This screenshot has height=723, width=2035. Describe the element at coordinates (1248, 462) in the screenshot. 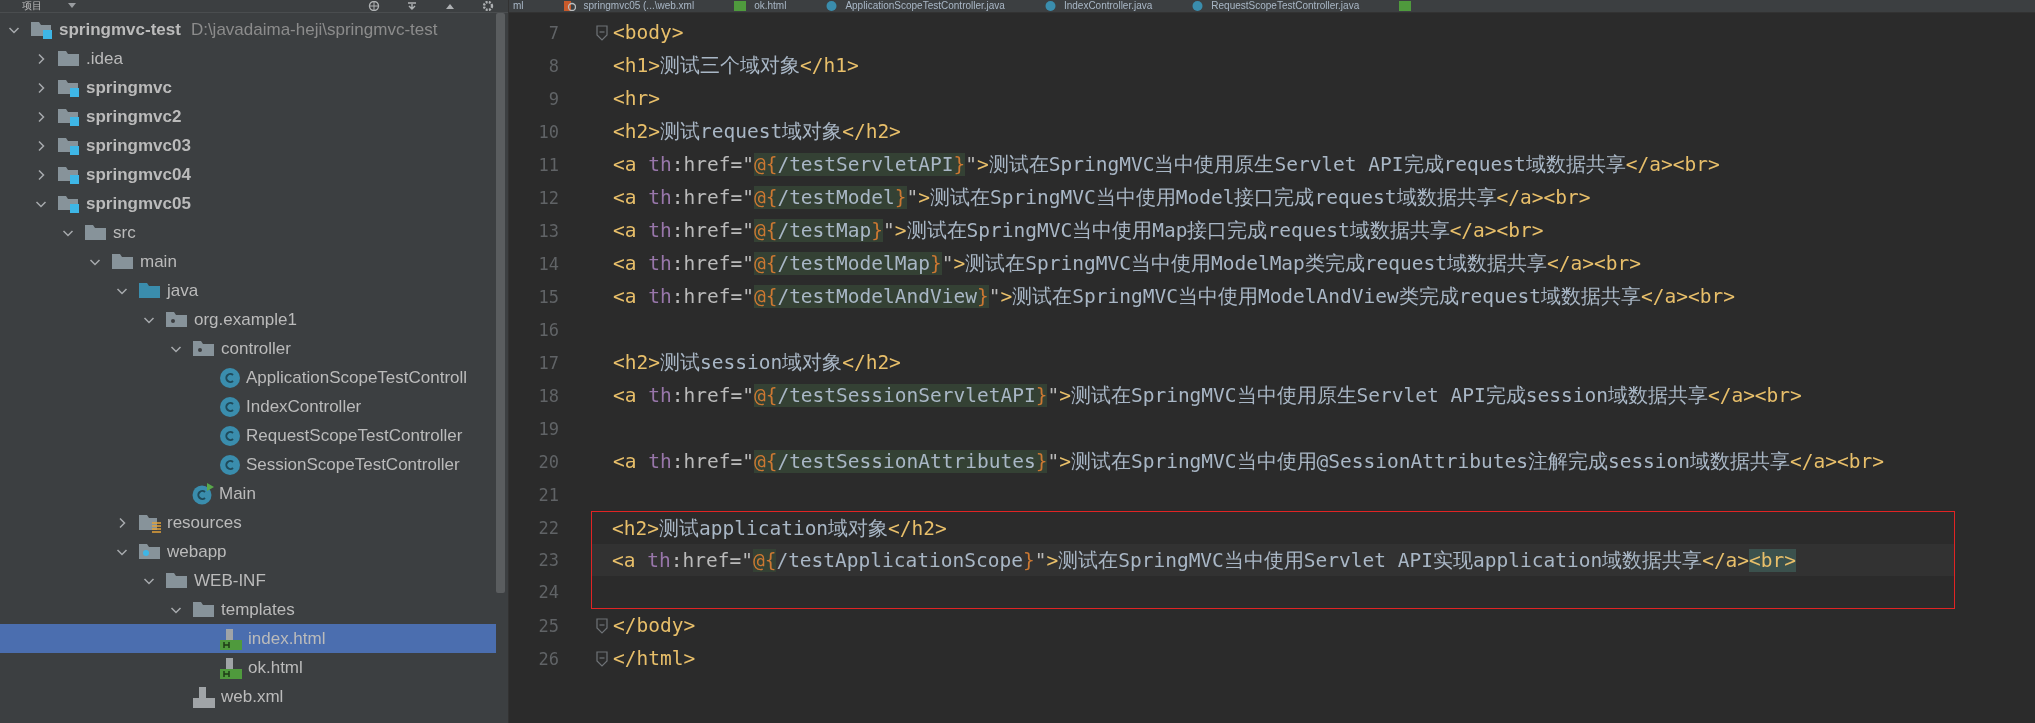

I see `code-line: <a th:href="@{/testSessionAttributes}">测试在SpringMVC当中使用@SessionAttributes注解完成session域数据共享</a><br>` at that location.